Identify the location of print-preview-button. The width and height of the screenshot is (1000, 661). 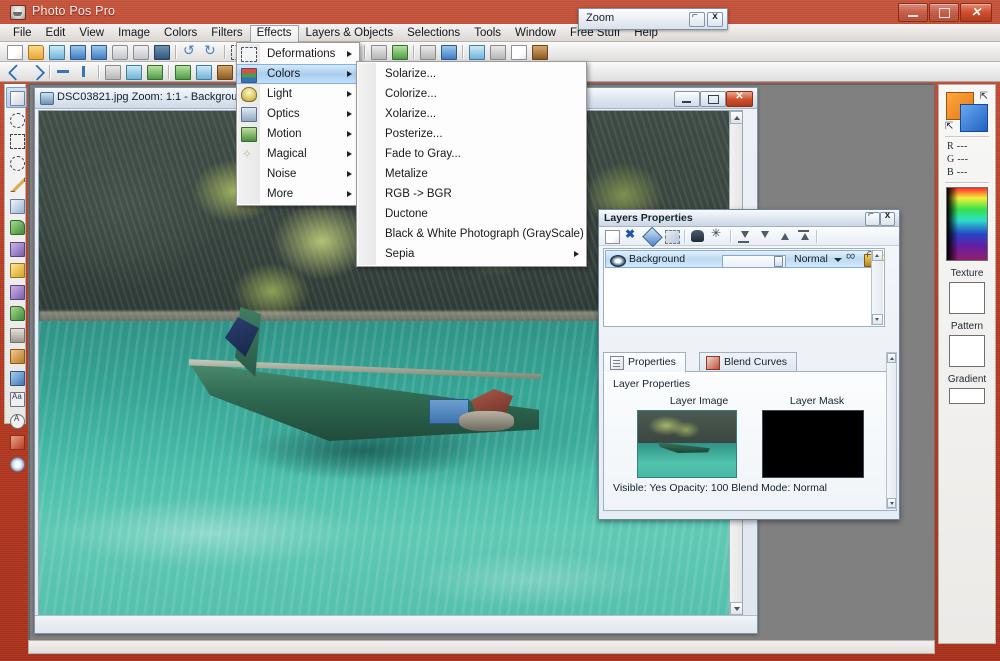
(140, 51).